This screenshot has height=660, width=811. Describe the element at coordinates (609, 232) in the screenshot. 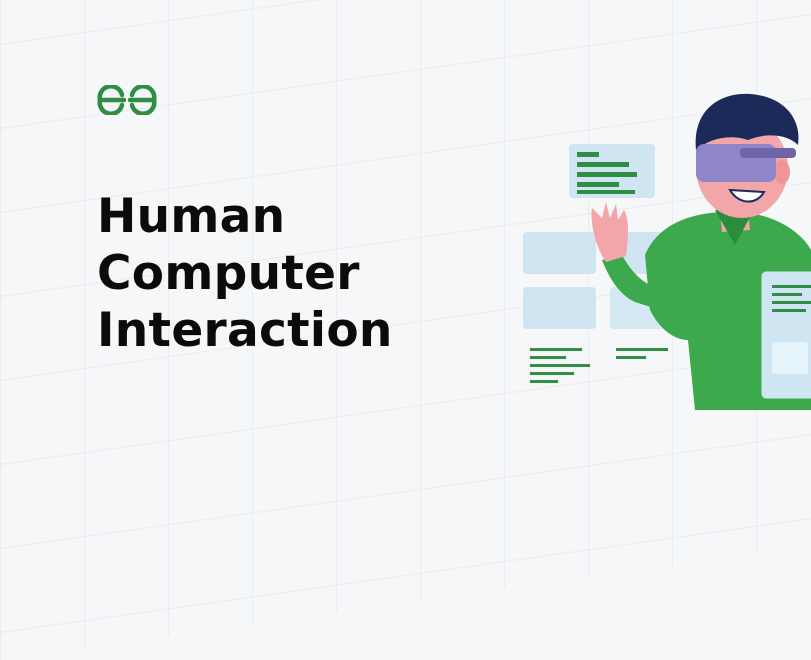

I see `person-hand` at that location.